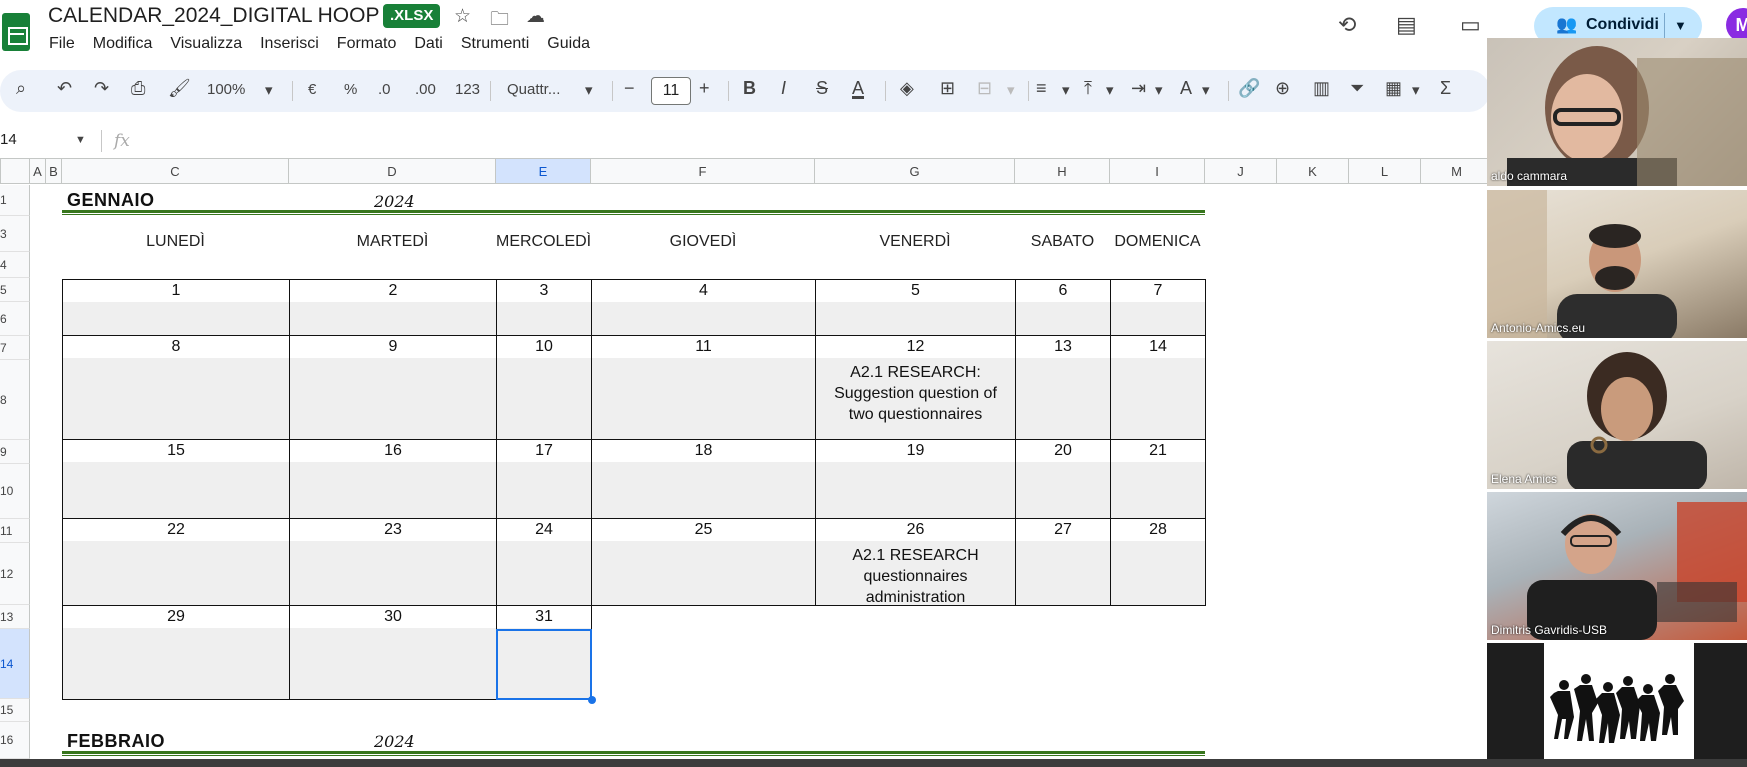 This screenshot has height=767, width=1747. I want to click on calendar-day-cell: 22, so click(176, 562).